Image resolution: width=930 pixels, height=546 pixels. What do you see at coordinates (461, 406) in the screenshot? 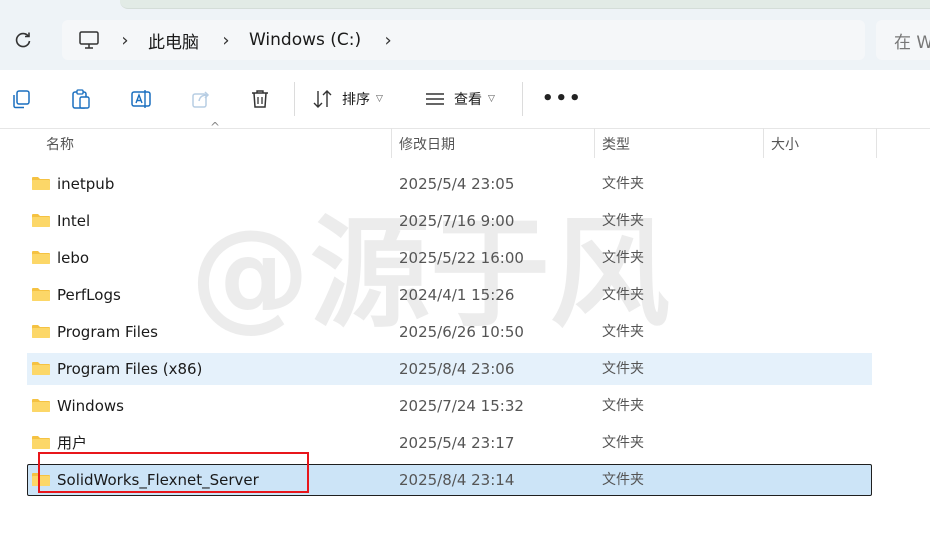
I see `file-date: 2025/7/24 15:32` at bounding box center [461, 406].